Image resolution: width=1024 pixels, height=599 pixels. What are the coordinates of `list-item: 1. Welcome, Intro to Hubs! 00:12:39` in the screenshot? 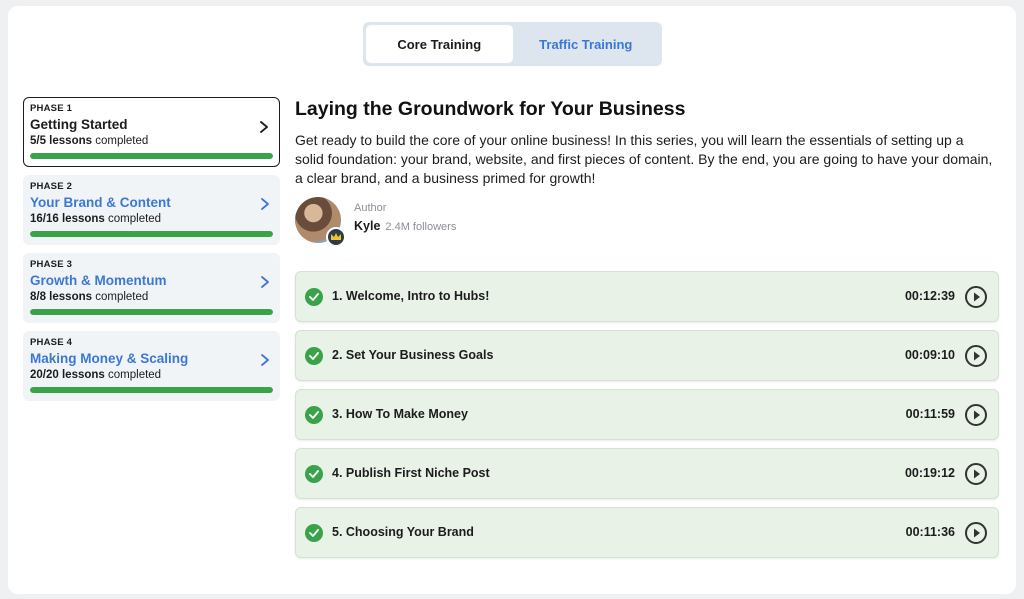 It's located at (647, 296).